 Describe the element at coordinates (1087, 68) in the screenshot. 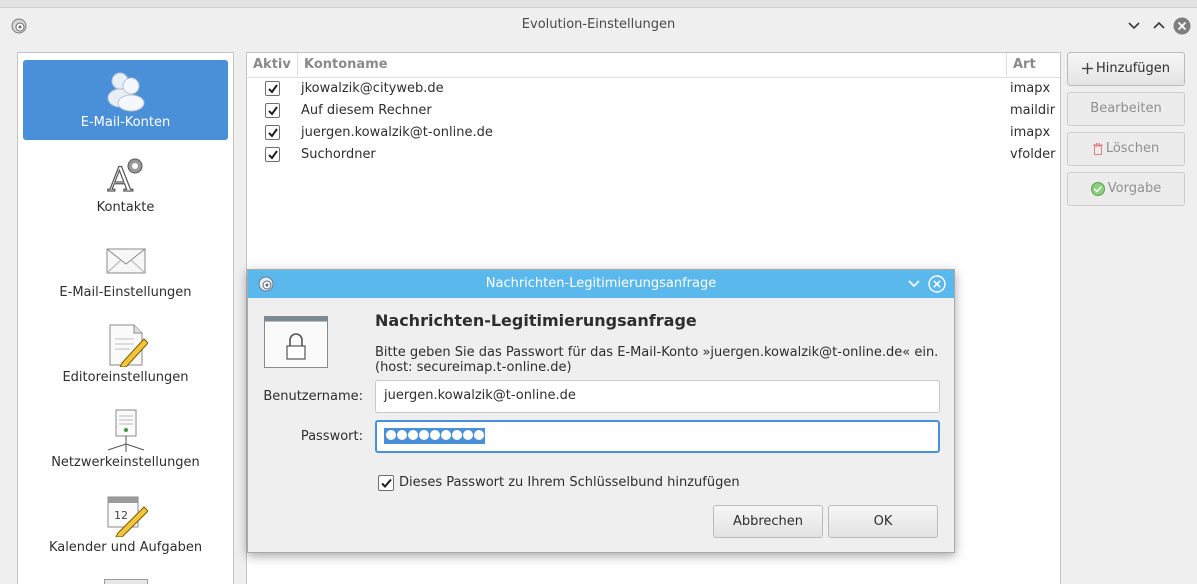

I see `plus-icon` at that location.